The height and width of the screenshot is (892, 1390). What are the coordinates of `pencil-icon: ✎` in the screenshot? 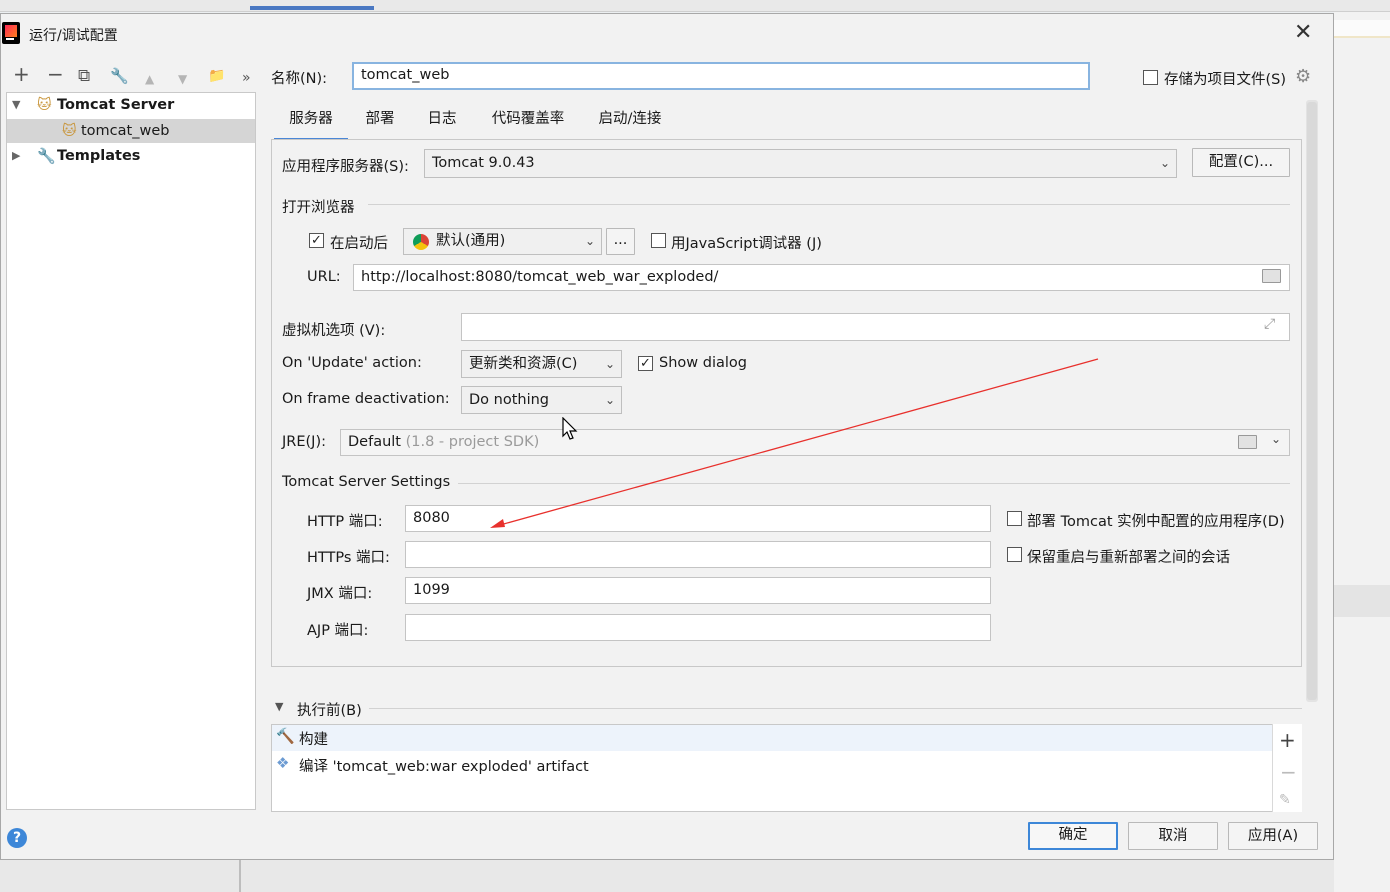 It's located at (1285, 800).